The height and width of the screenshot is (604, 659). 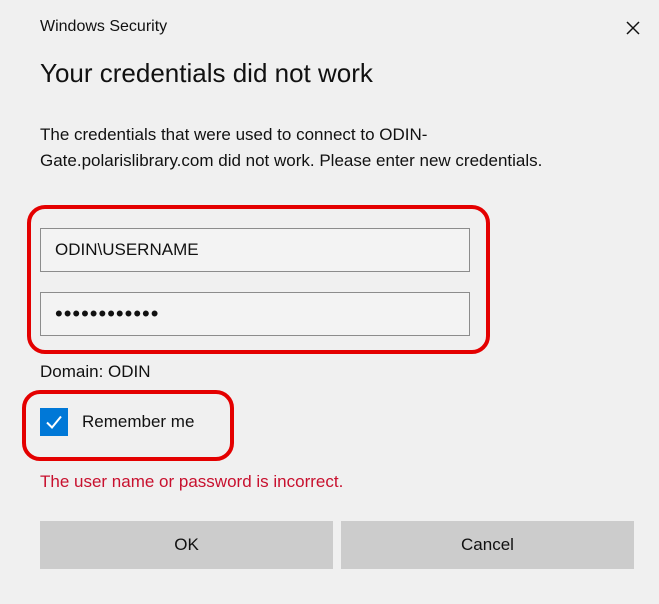 What do you see at coordinates (104, 26) in the screenshot?
I see `window-title: Windows Security` at bounding box center [104, 26].